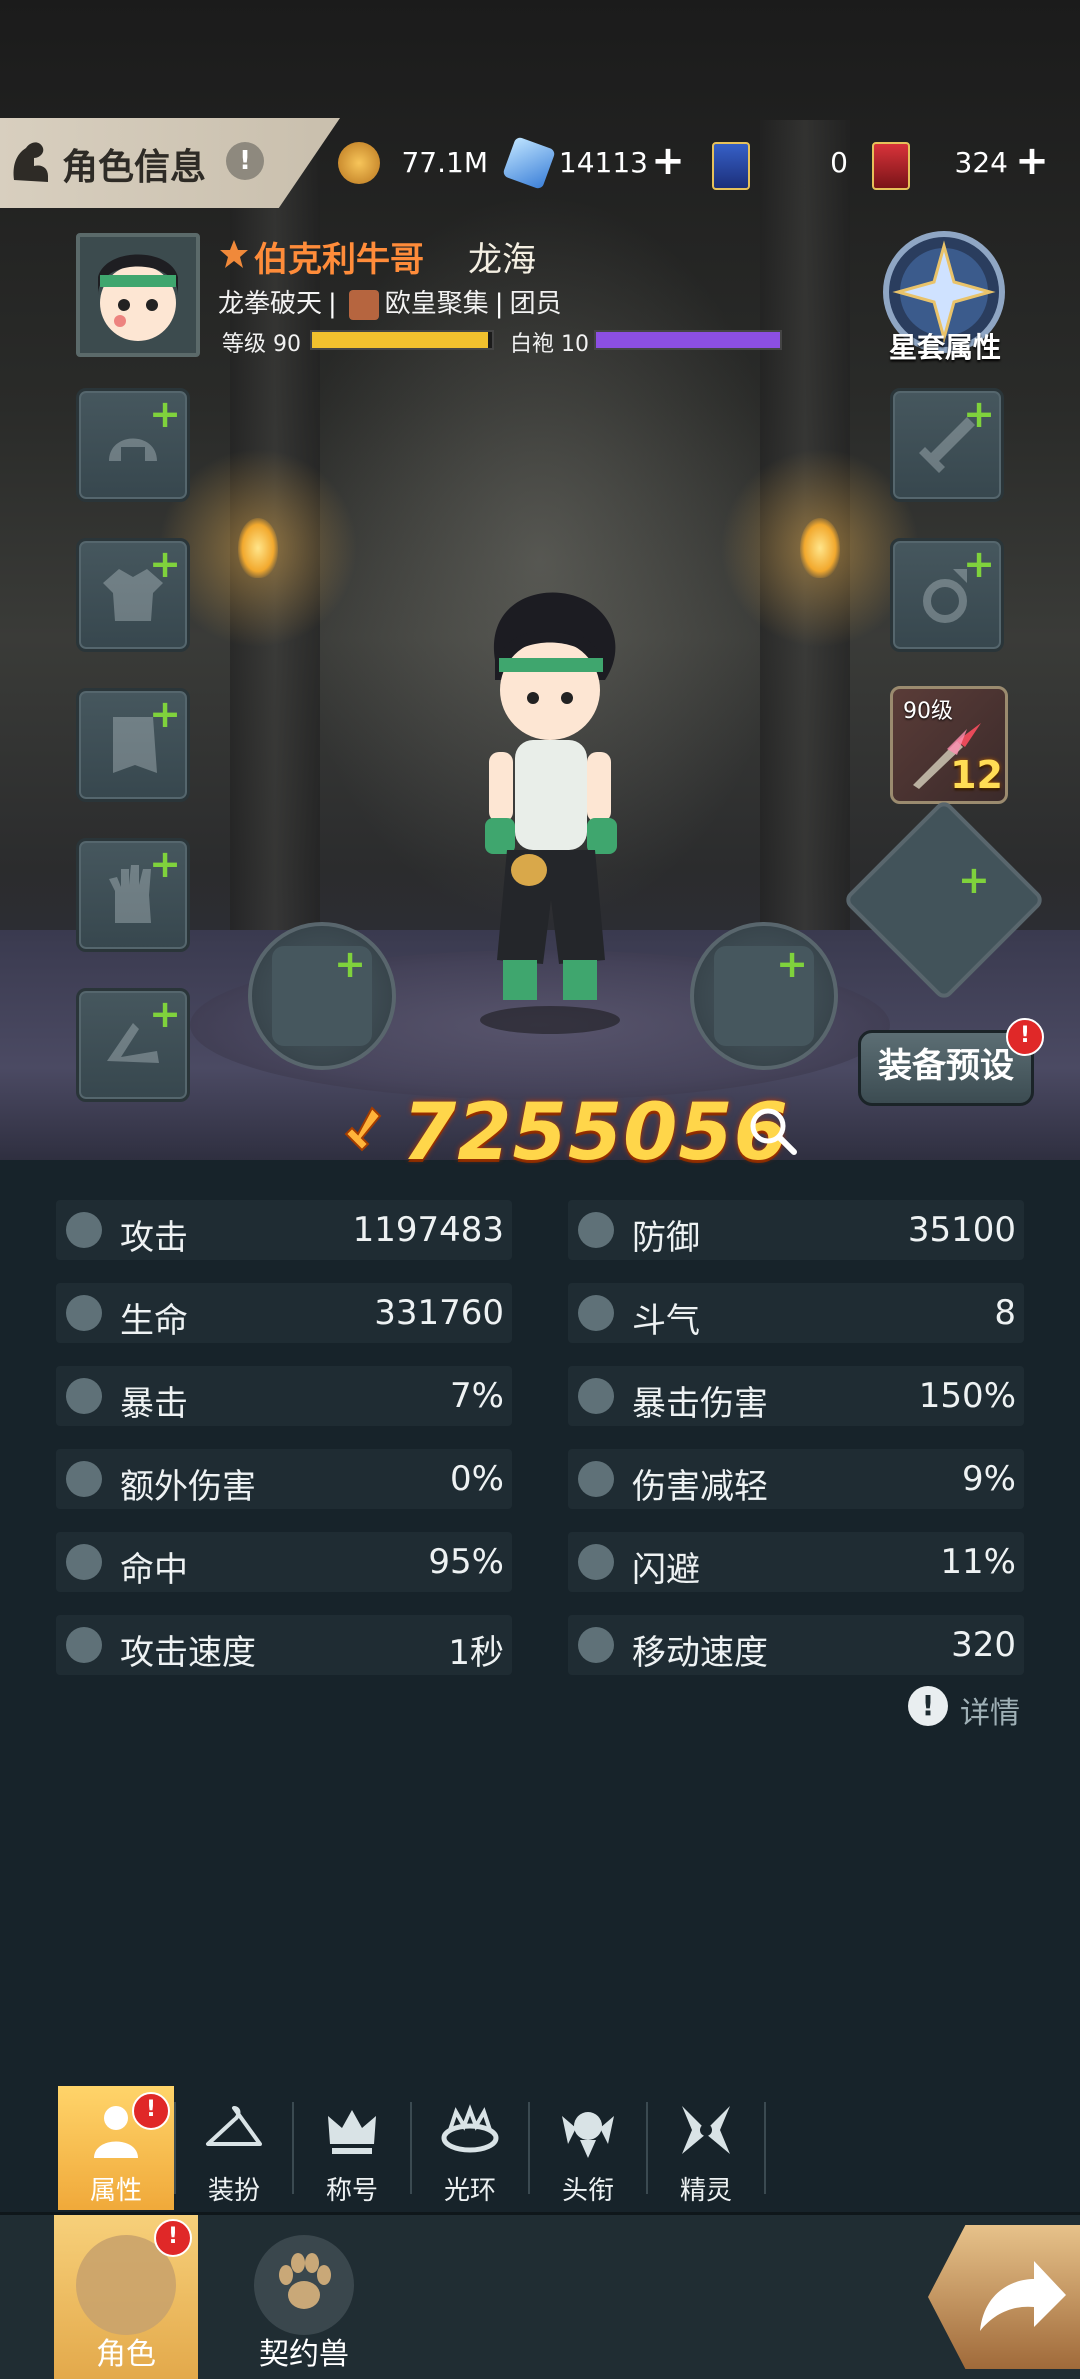 This screenshot has width=1080, height=2379. I want to click on info-icon: !, so click(245, 161).